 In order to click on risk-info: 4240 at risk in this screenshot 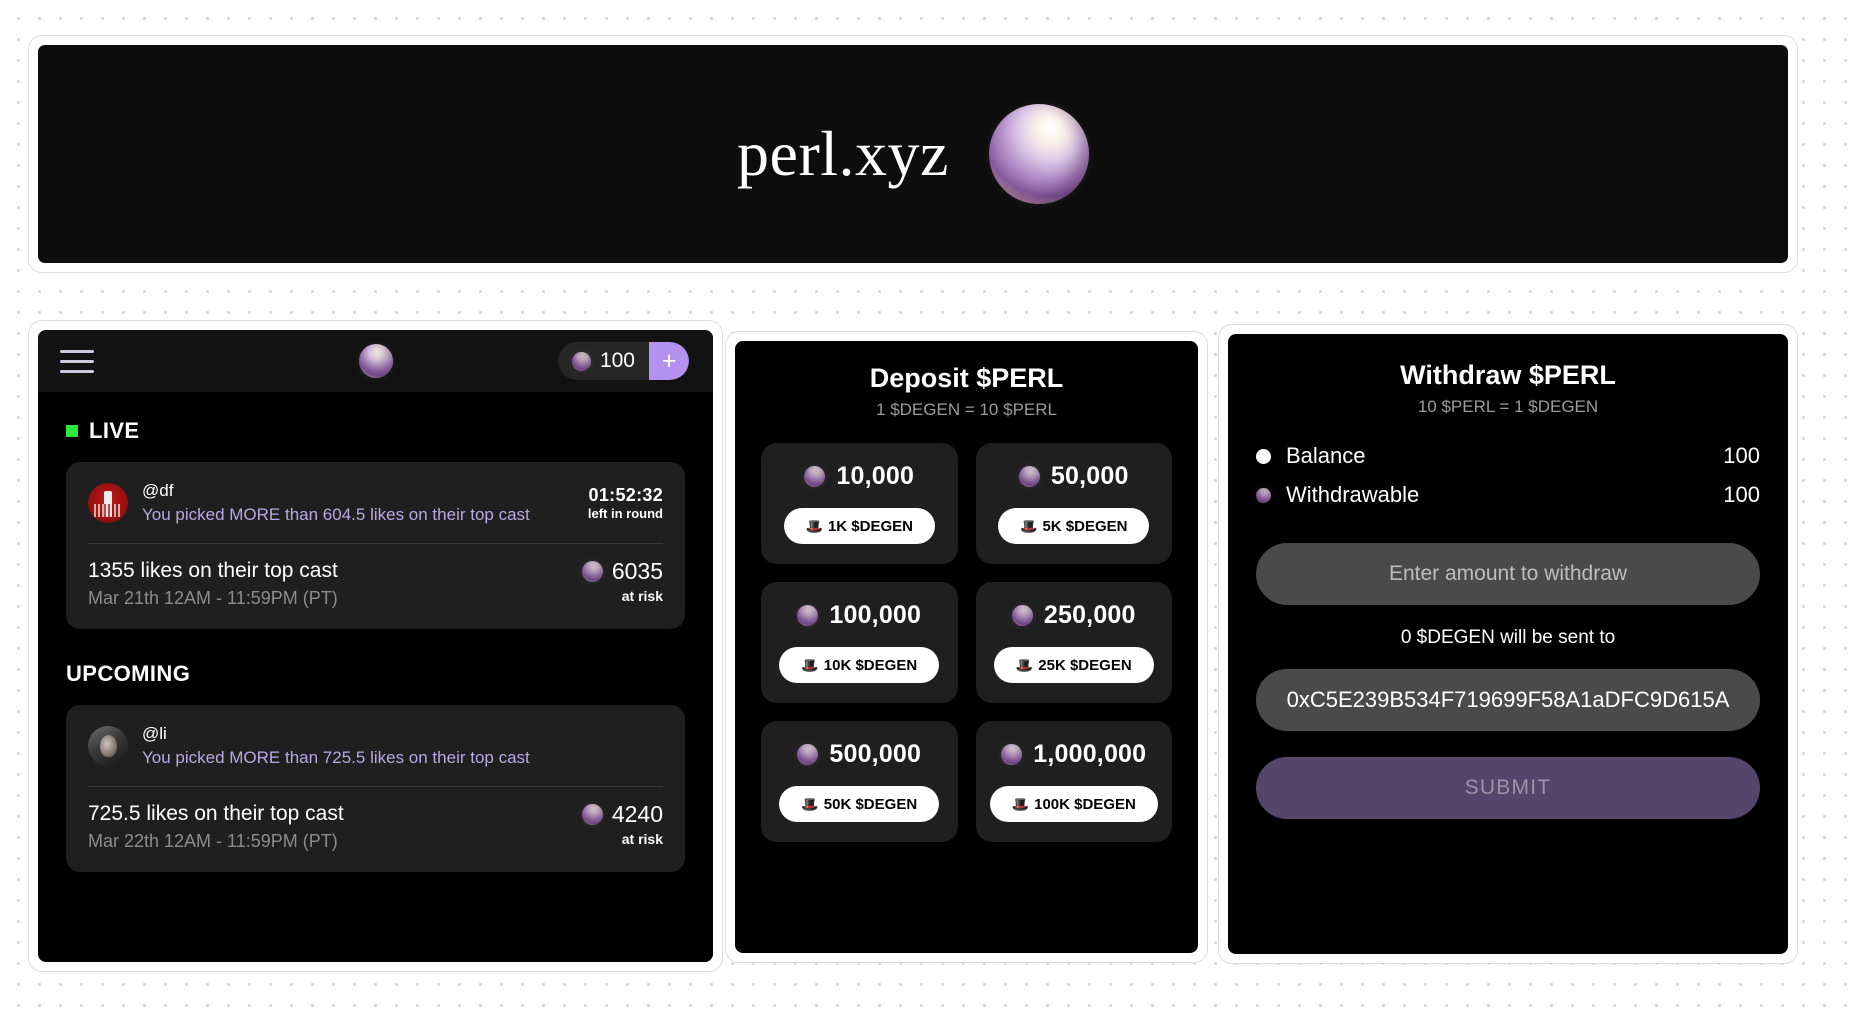, I will do `click(622, 823)`.